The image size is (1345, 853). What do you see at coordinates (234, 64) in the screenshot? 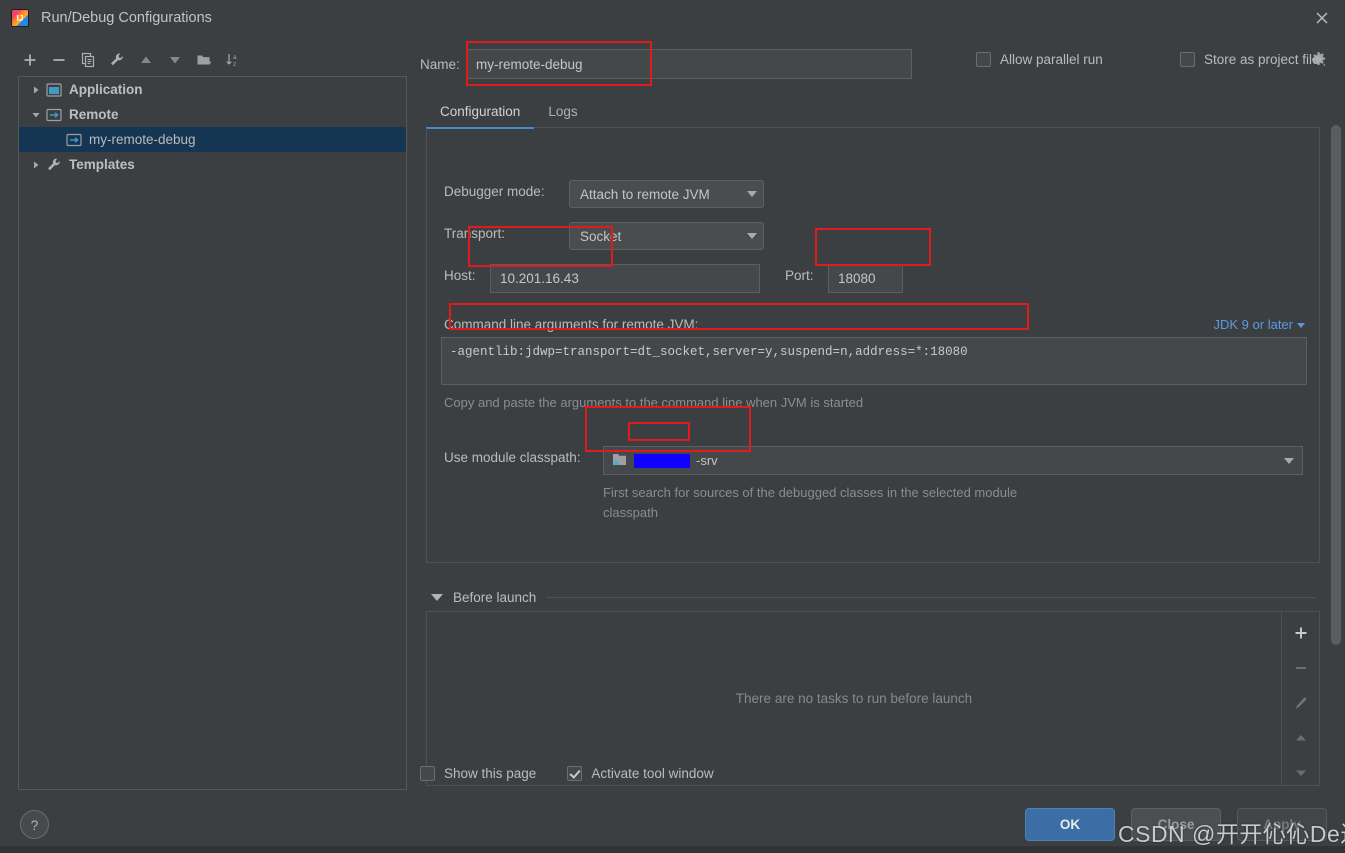
I see `svg-text: z` at bounding box center [234, 64].